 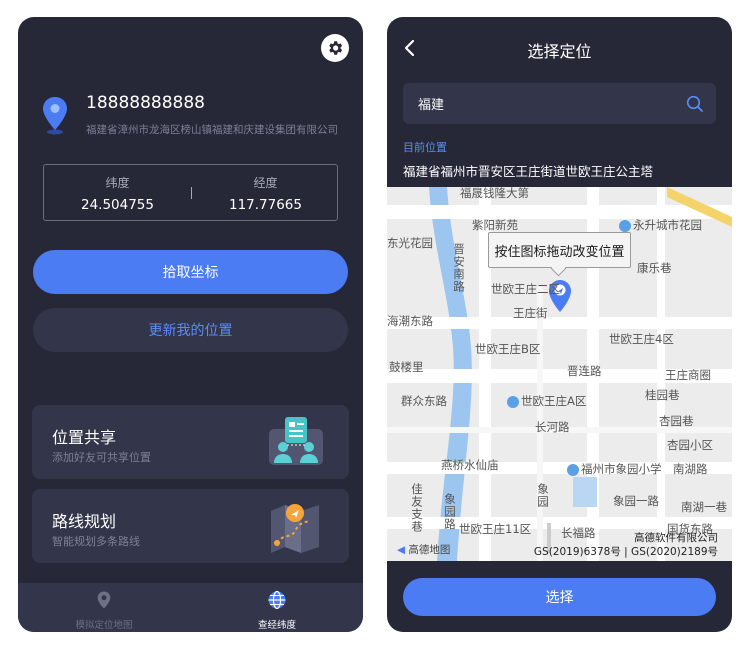 What do you see at coordinates (695, 104) in the screenshot?
I see `search-icon` at bounding box center [695, 104].